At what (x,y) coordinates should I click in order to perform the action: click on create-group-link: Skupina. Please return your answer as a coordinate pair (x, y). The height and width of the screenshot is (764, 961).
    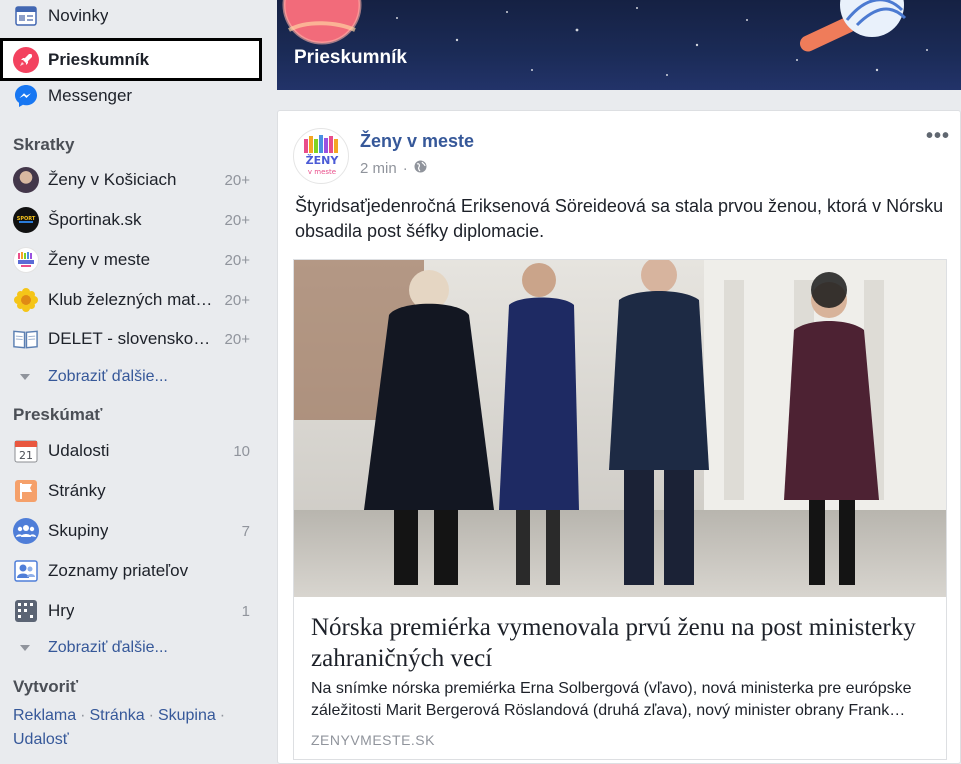
    Looking at the image, I should click on (187, 715).